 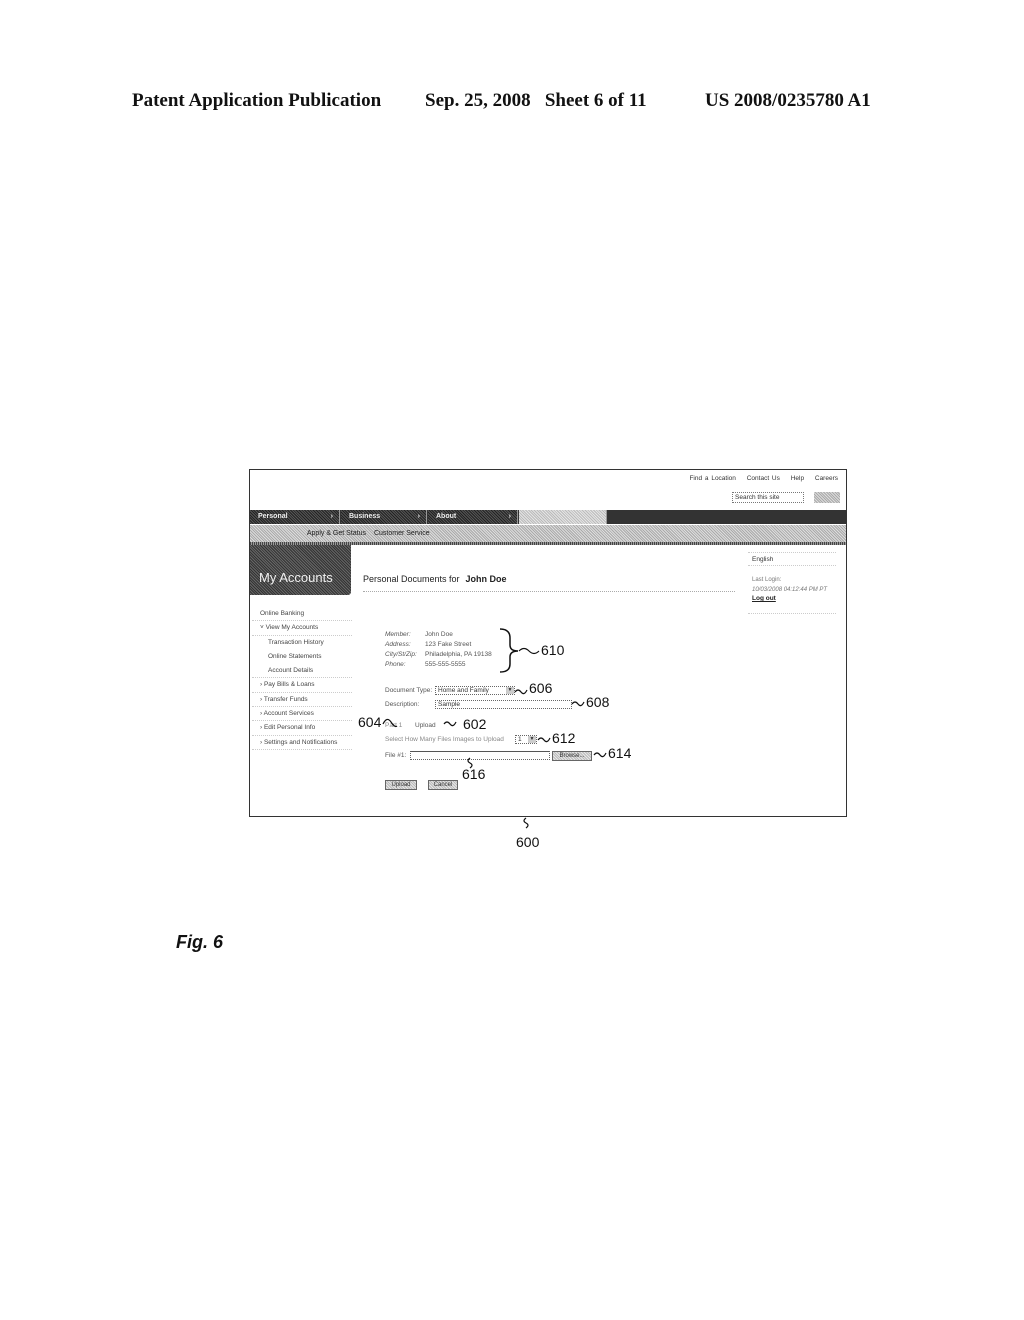 I want to click on ref-600: 600, so click(x=528, y=842).